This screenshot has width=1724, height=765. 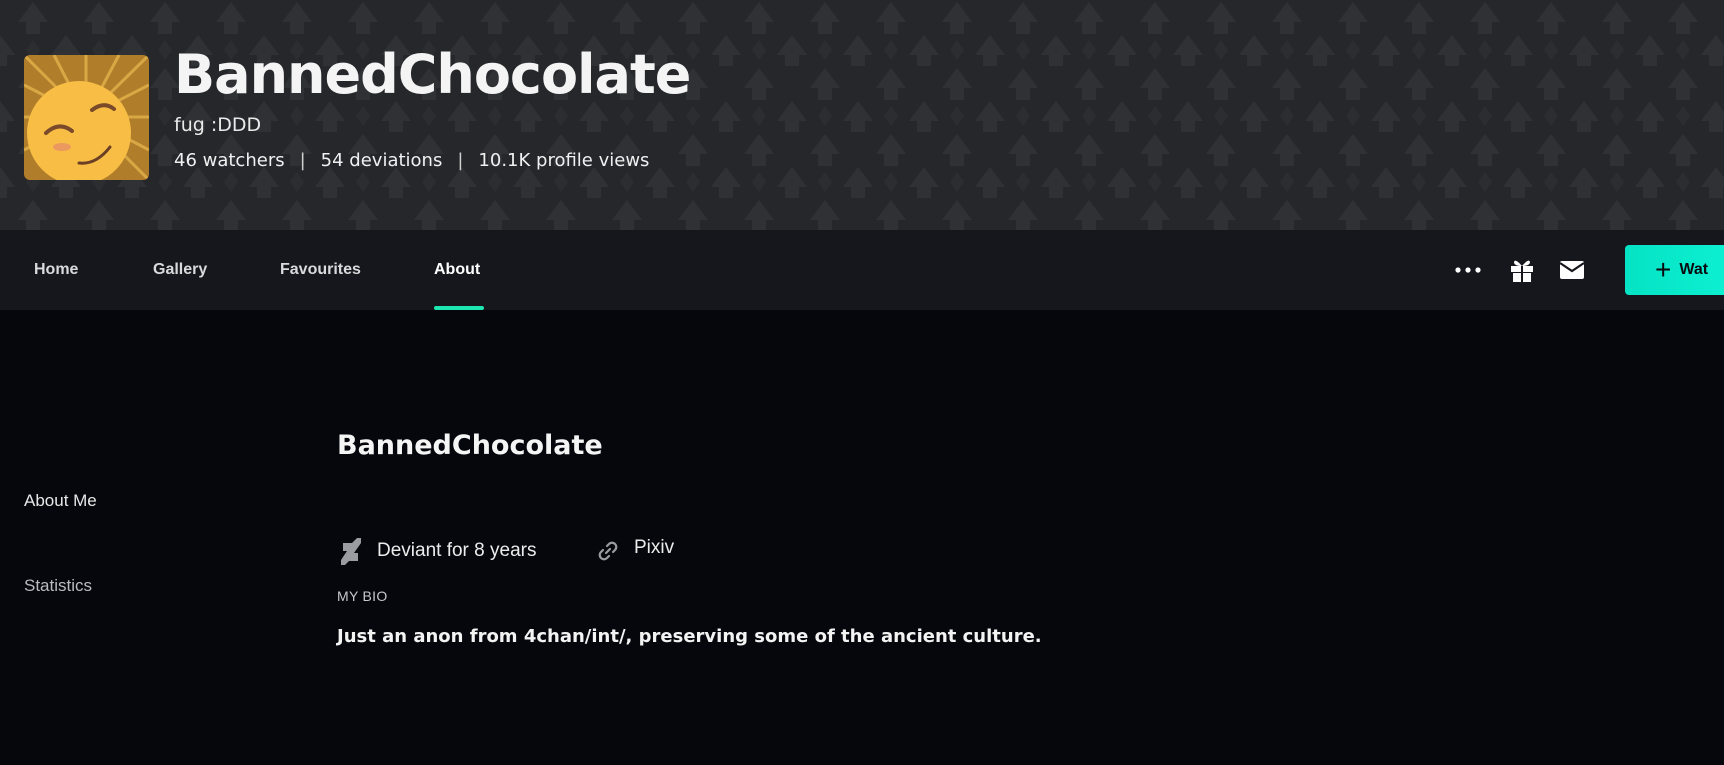 What do you see at coordinates (470, 445) in the screenshot?
I see `about-title: BannedChocolate` at bounding box center [470, 445].